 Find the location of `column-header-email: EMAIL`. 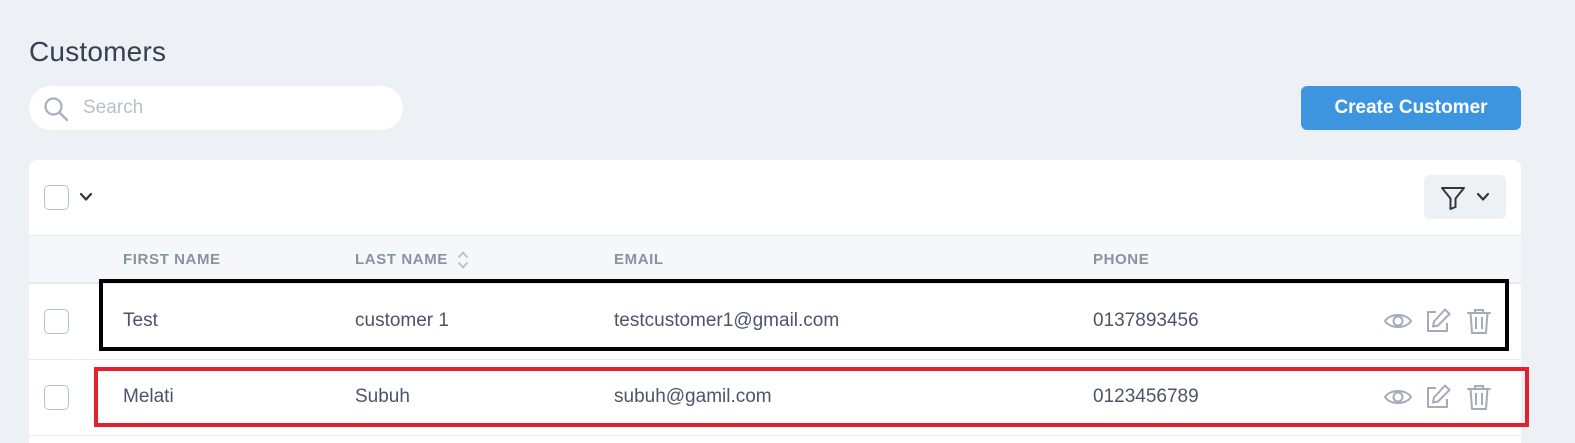

column-header-email: EMAIL is located at coordinates (639, 259).